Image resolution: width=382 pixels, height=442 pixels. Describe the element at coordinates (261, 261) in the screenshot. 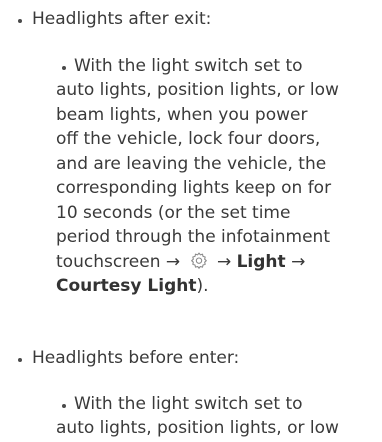

I see `path-light: Light` at that location.